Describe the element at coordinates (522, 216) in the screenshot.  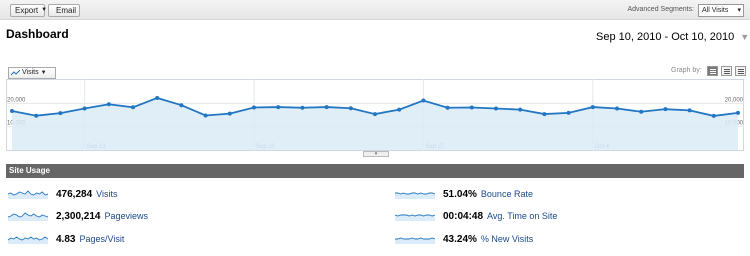
I see `metric-link: Avg. Time on Site` at that location.